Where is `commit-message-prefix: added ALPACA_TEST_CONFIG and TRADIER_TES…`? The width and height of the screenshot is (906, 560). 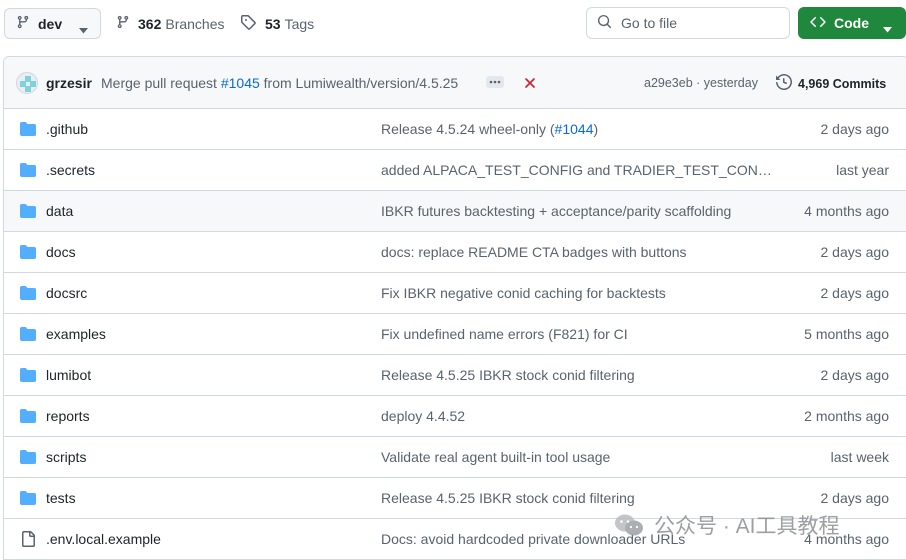
commit-message-prefix: added ALPACA_TEST_CONFIG and TRADIER_TES… is located at coordinates (577, 170).